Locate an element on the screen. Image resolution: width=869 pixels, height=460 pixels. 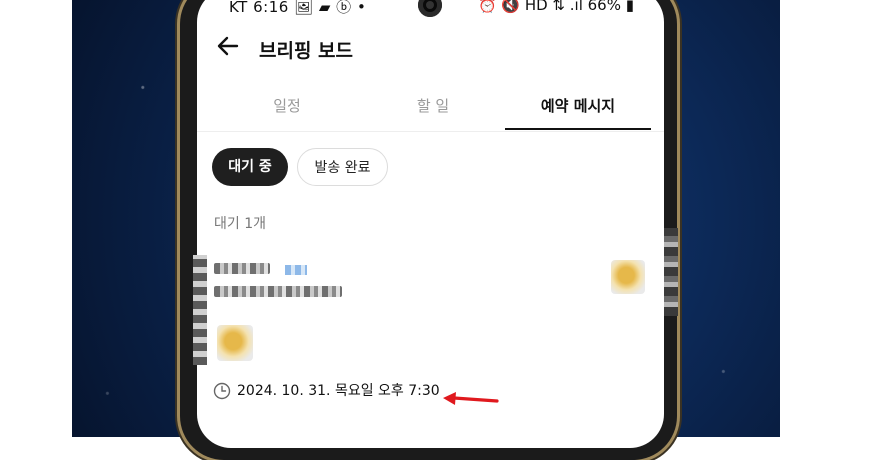
pending-count-label: 대기 1개 is located at coordinates (240, 224).